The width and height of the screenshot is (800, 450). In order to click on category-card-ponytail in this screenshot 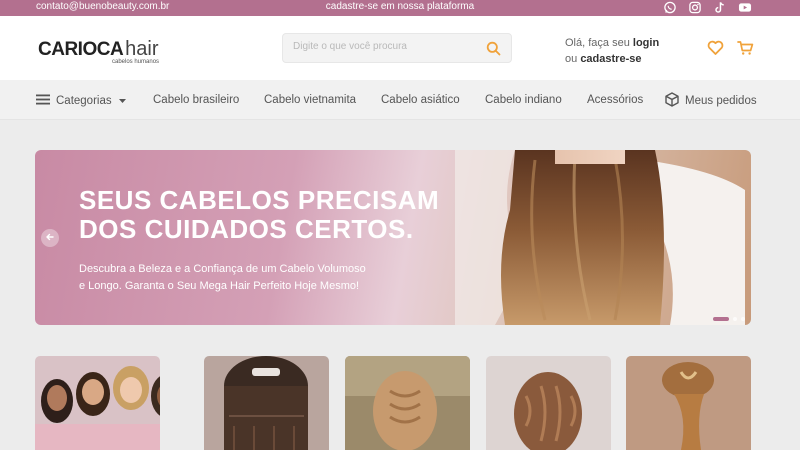, I will do `click(688, 403)`.